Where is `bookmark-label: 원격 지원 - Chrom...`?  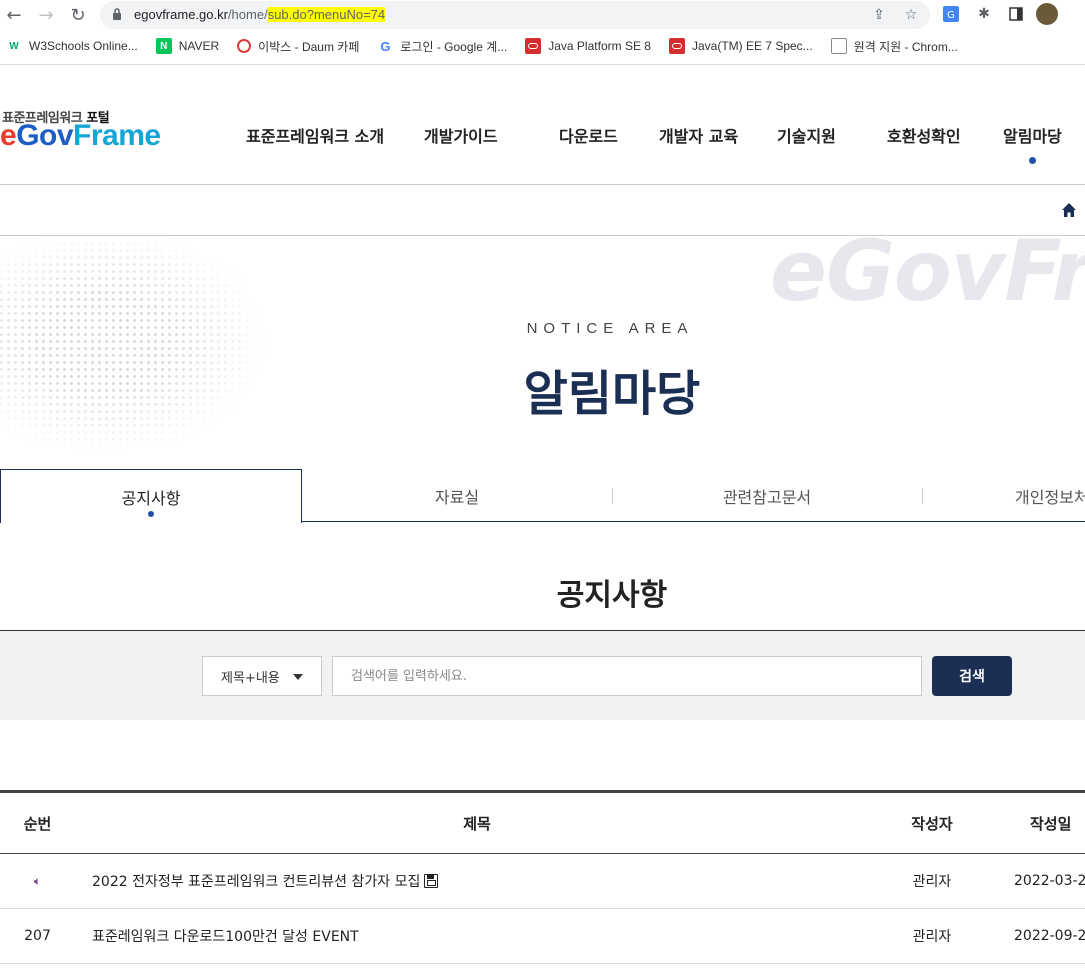 bookmark-label: 원격 지원 - Chrom... is located at coordinates (905, 46).